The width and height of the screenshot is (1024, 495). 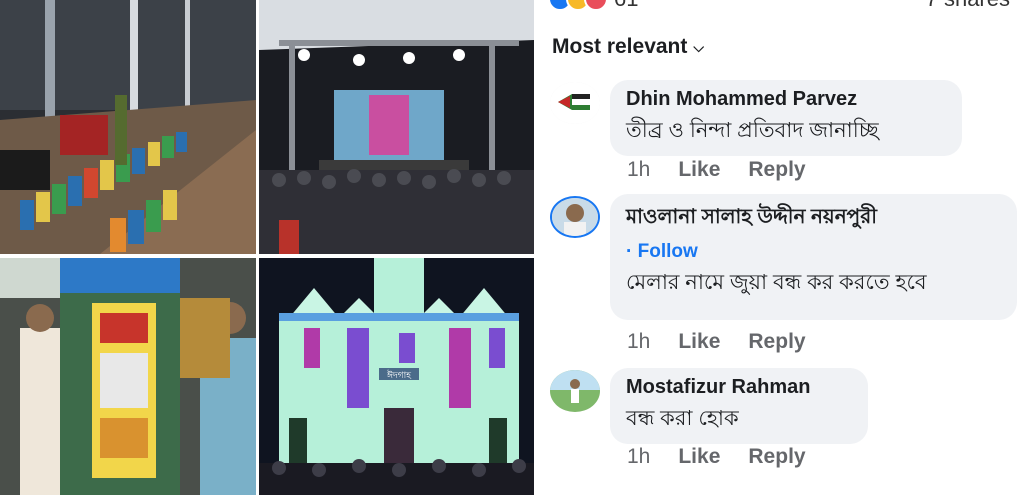 I want to click on shares-count: 7 shares, so click(x=968, y=6).